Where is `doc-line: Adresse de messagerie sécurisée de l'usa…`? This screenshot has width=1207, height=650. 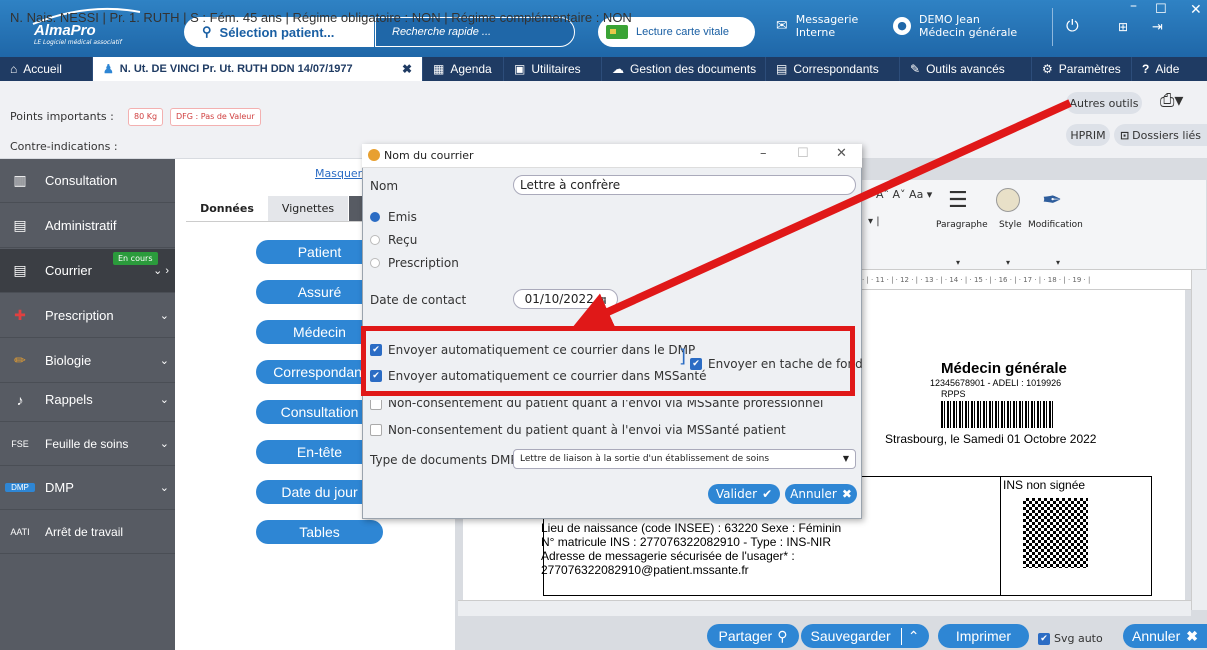 doc-line: Adresse de messagerie sécurisée de l'usa… is located at coordinates (668, 556).